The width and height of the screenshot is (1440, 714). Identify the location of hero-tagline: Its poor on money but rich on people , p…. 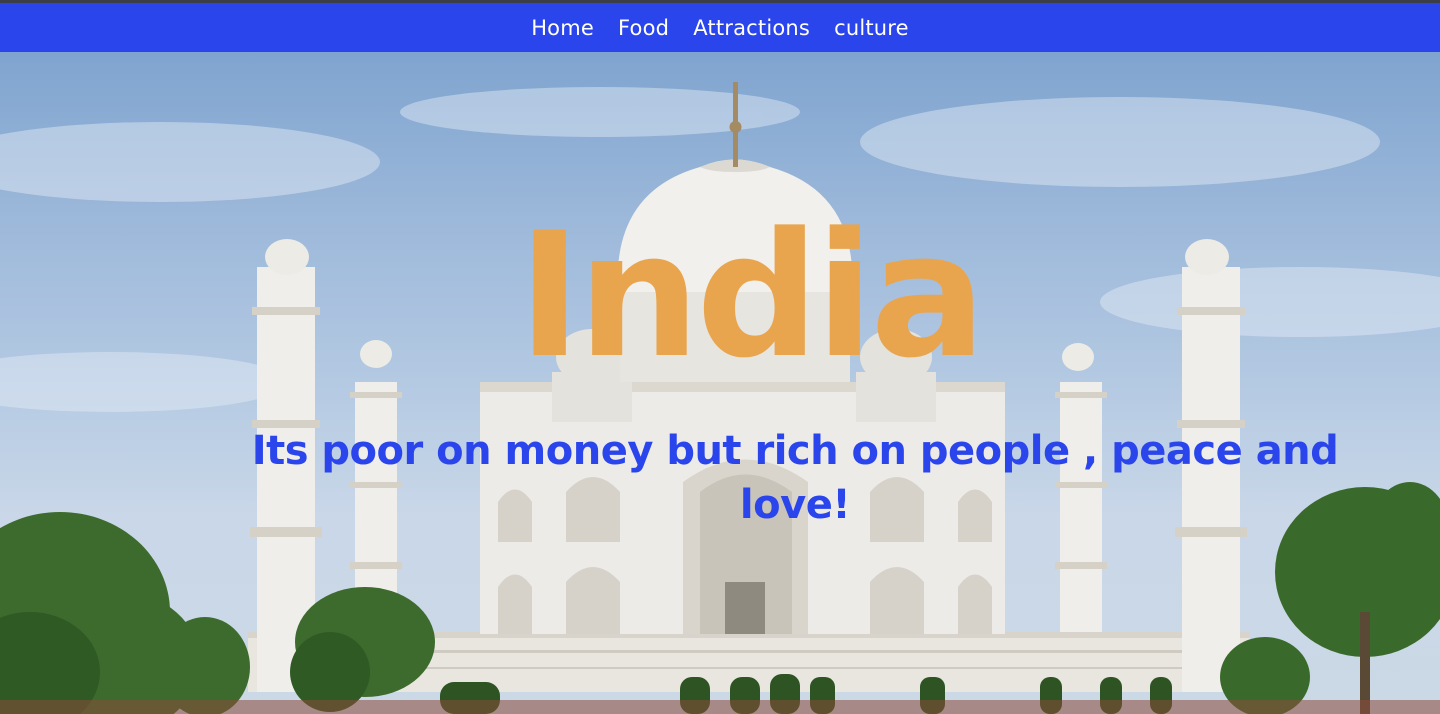
(795, 478).